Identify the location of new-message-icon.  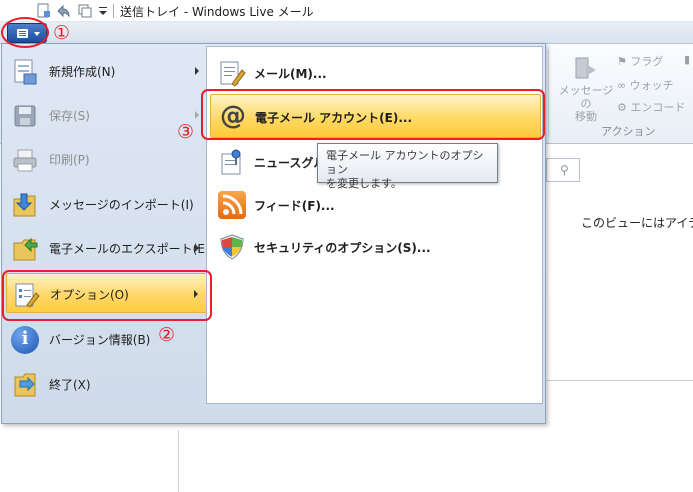
(44, 10).